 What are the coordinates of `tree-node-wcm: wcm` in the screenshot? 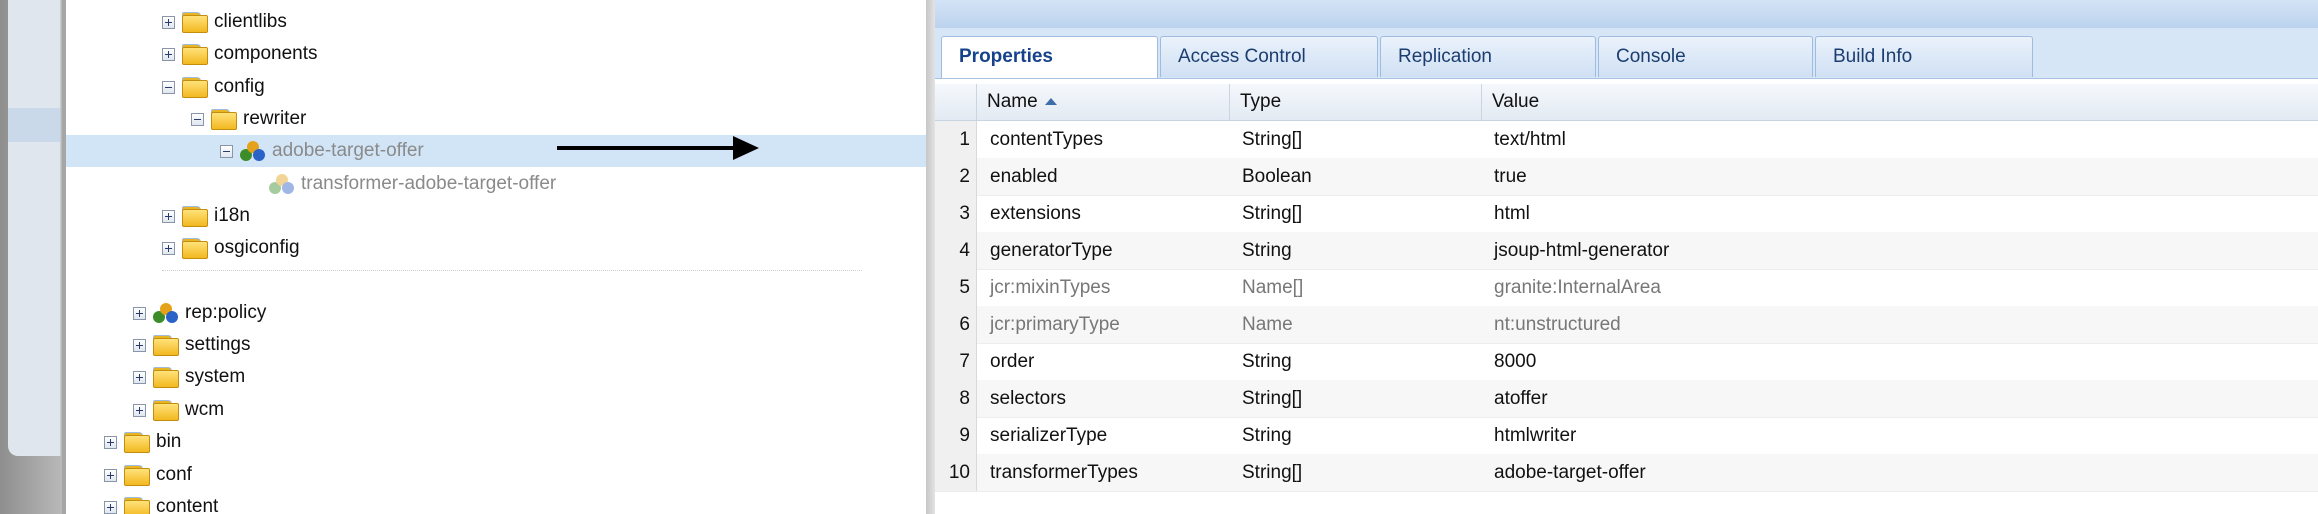 It's located at (496, 410).